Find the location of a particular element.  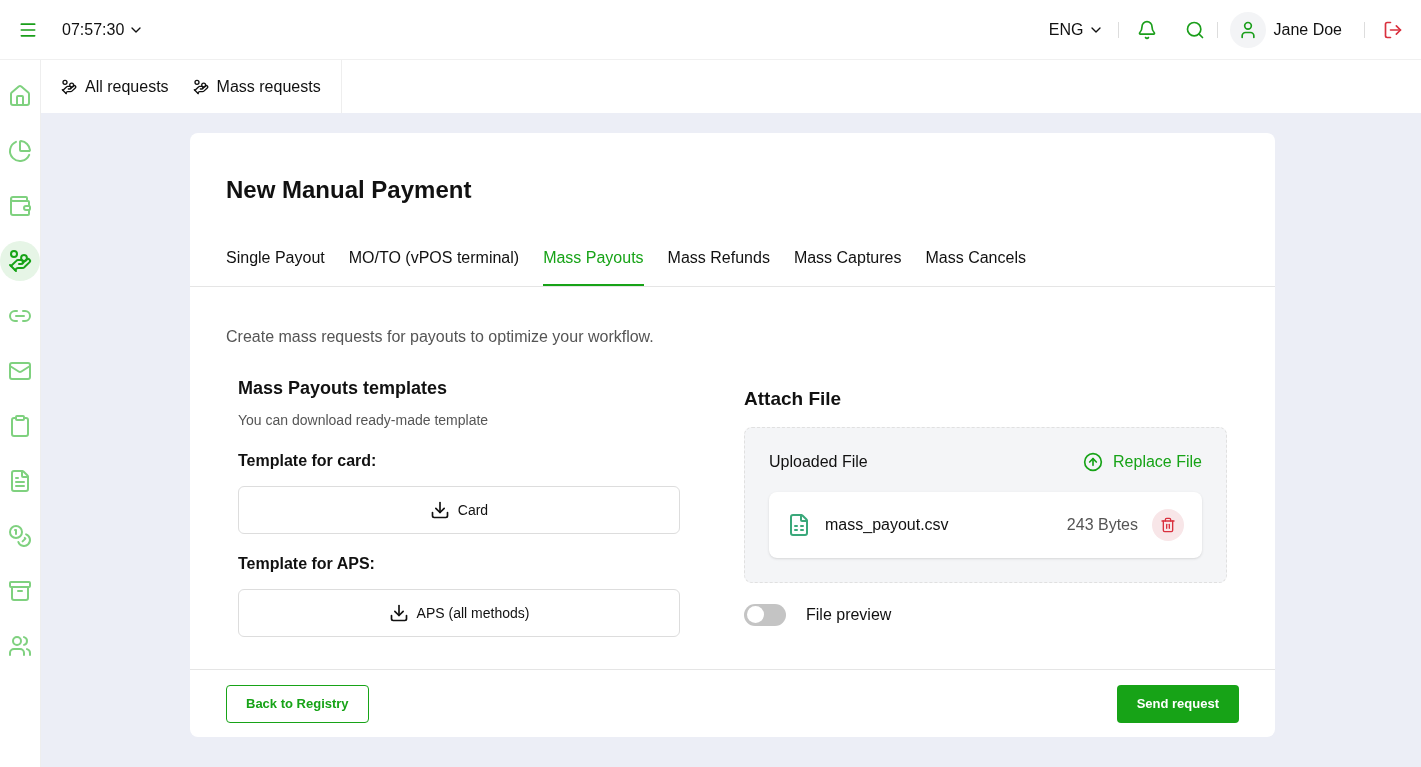

time-dropdown: 07:57:30 is located at coordinates (103, 29).